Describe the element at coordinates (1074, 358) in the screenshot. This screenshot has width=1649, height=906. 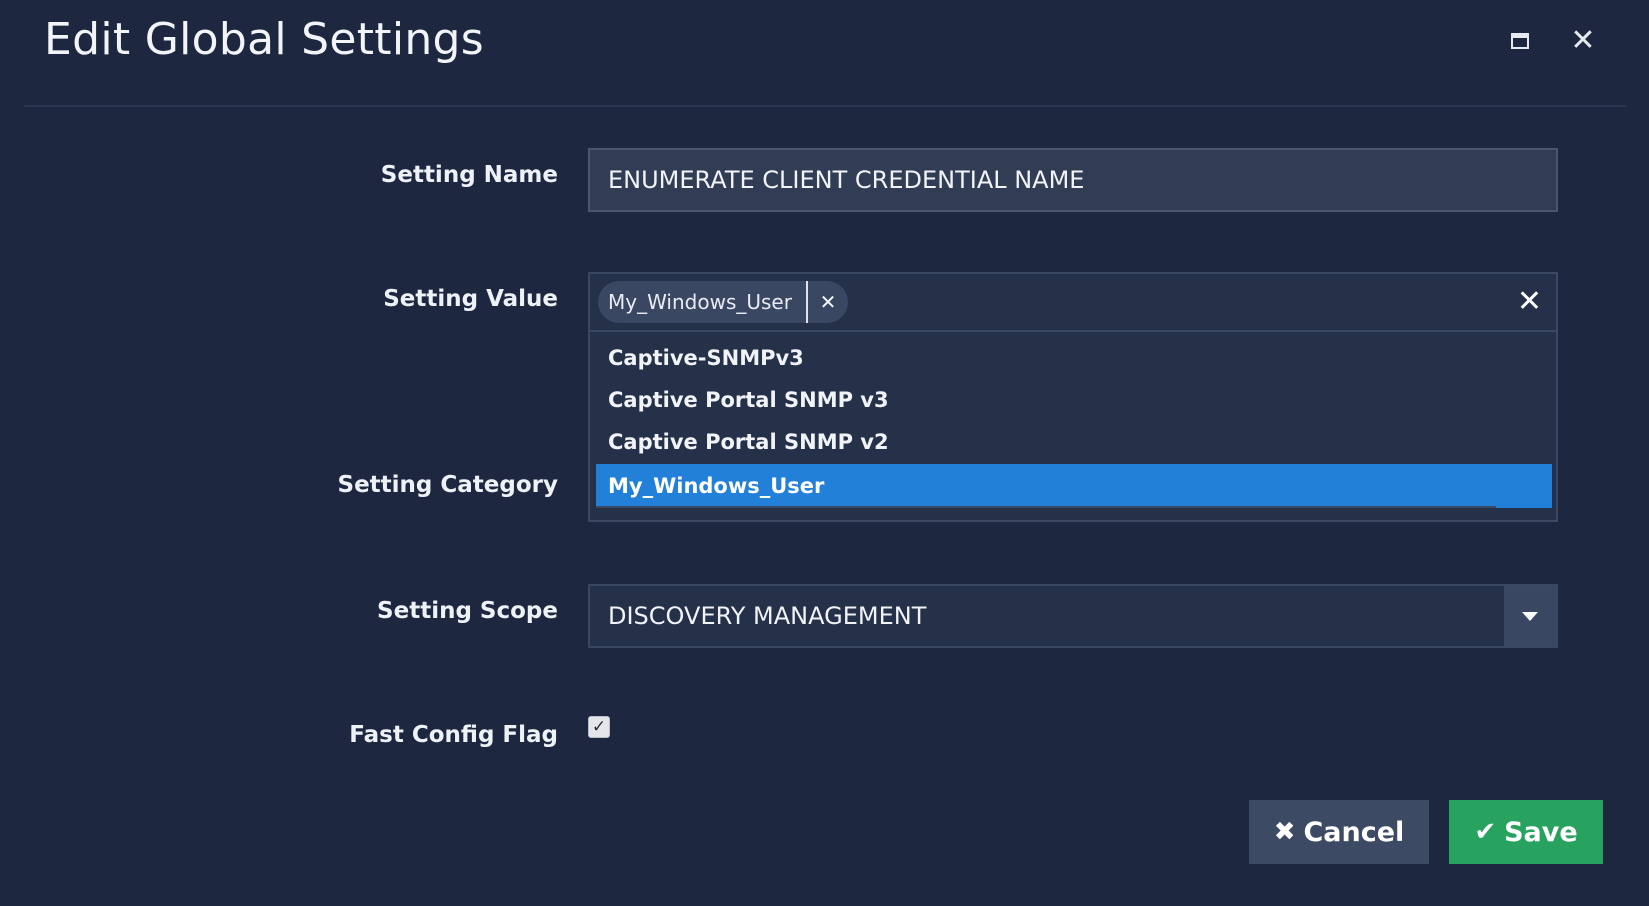
I see `dropdown-option-captive-snmpv3: Captive-SNMPv3` at that location.